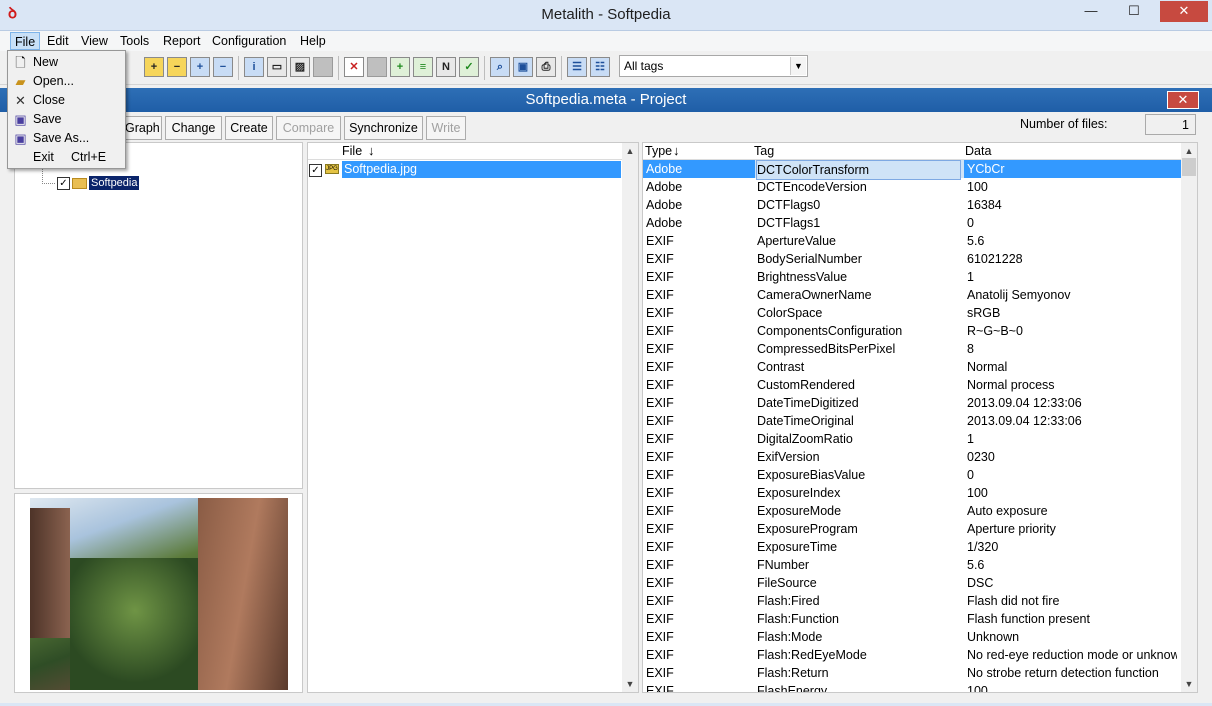 The height and width of the screenshot is (706, 1212). Describe the element at coordinates (912, 385) in the screenshot. I see `table-row: EXIF CustomRendered Normal process` at that location.